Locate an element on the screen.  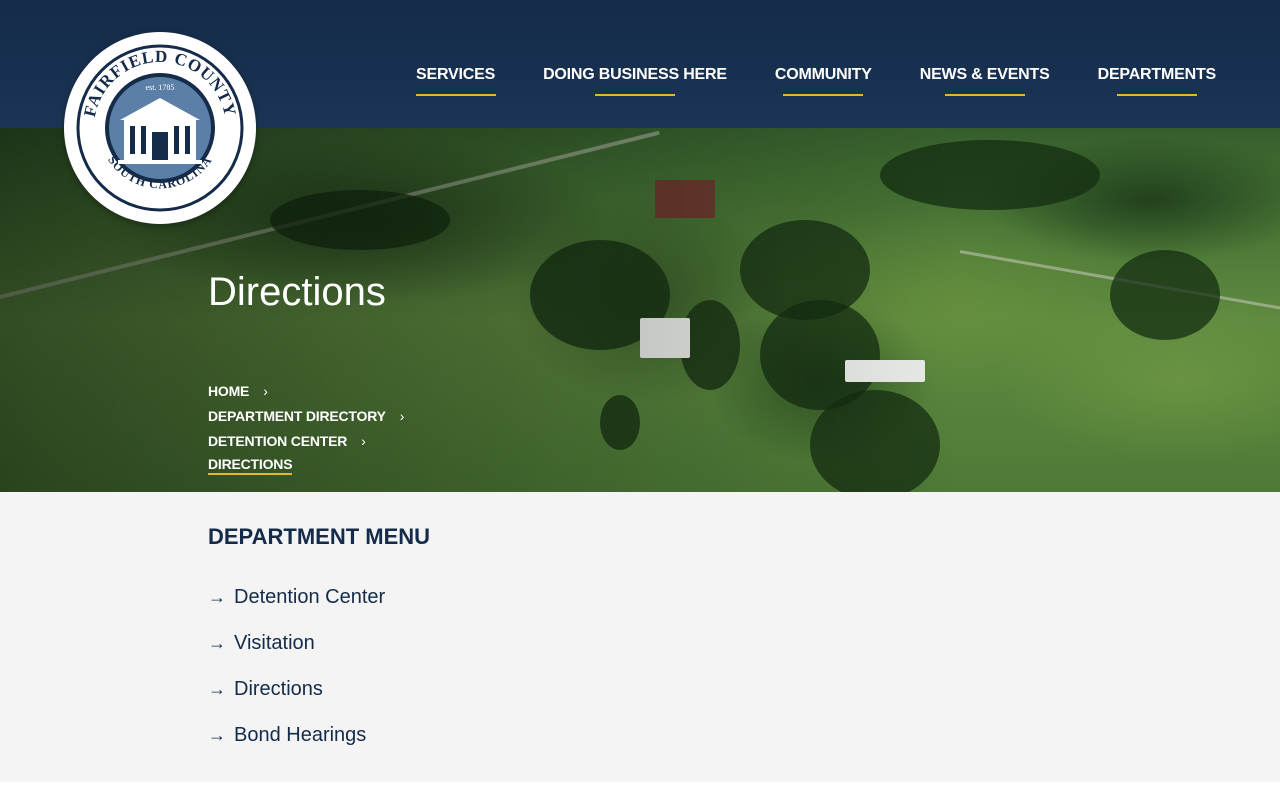
menu-item-visitation: → Visitation is located at coordinates (296, 643).